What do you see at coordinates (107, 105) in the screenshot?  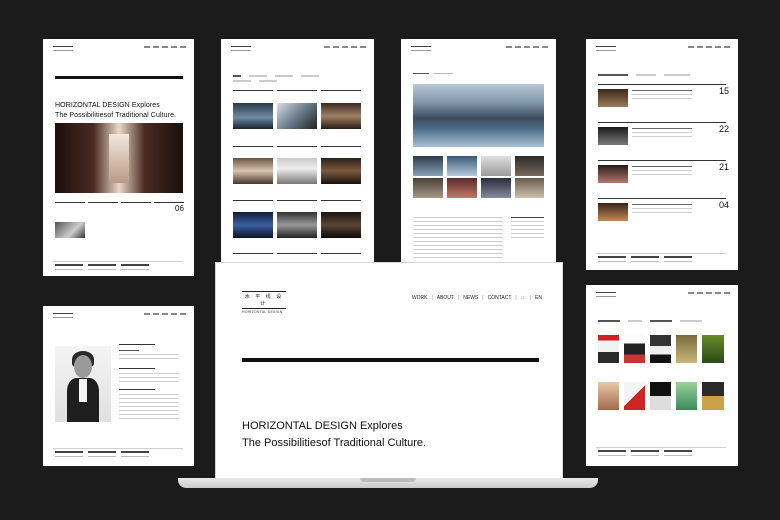 I see `hero-headline-line1: HORIZONTAL DESIGN Explores` at bounding box center [107, 105].